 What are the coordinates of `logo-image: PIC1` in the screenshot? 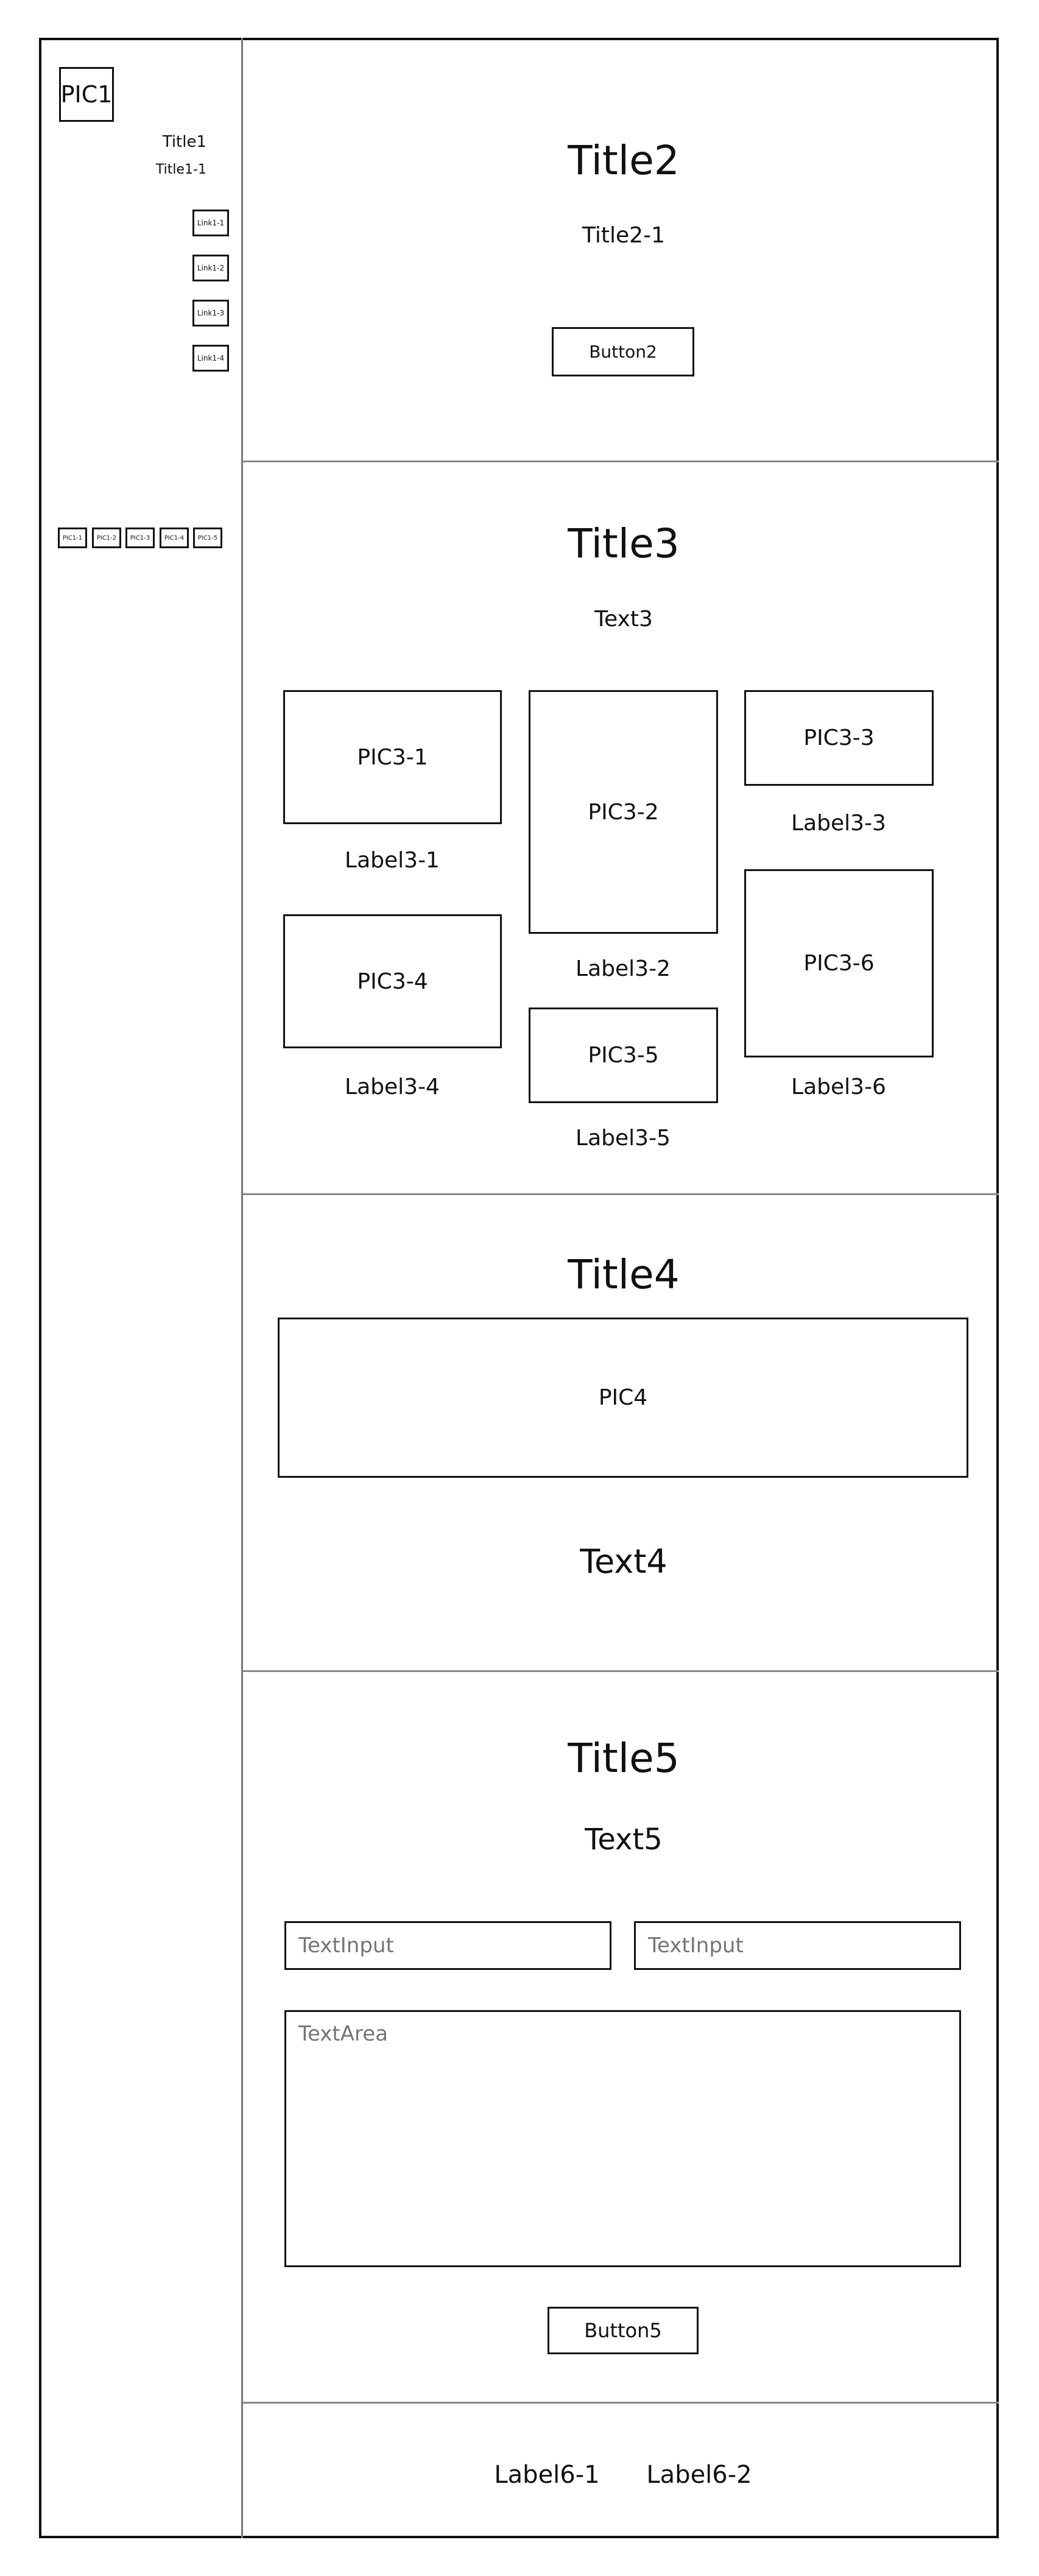 It's located at (87, 94).